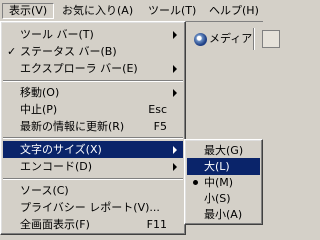 The image size is (320, 240). I want to click on menu-item-shortcut: Esc, so click(157, 109).